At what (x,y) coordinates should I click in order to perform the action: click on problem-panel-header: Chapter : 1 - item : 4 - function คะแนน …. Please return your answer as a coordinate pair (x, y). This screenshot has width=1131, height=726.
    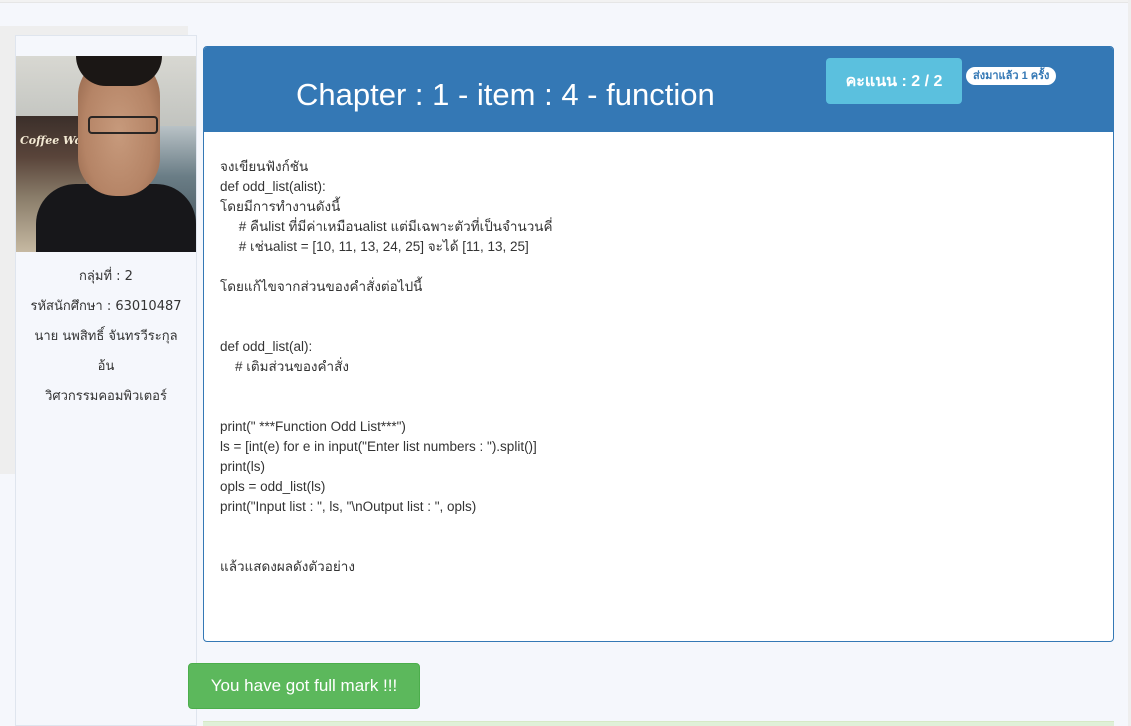
    Looking at the image, I should click on (658, 89).